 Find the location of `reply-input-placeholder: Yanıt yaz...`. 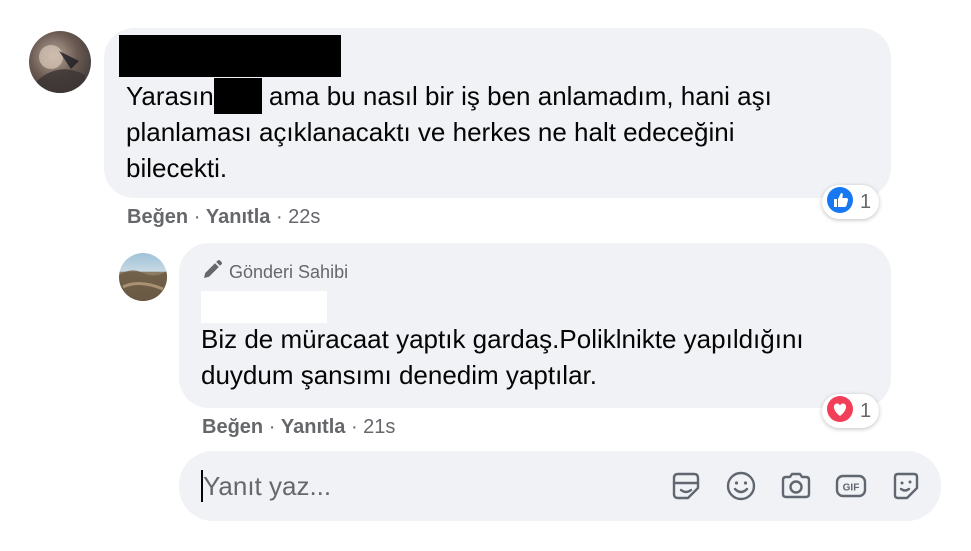

reply-input-placeholder: Yanıt yaz... is located at coordinates (267, 486).